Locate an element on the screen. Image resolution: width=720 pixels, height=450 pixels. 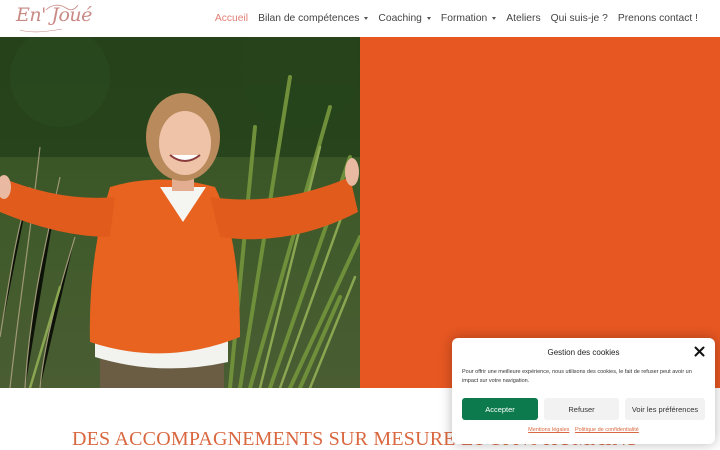
nav-item-label: Coaching is located at coordinates (400, 18).